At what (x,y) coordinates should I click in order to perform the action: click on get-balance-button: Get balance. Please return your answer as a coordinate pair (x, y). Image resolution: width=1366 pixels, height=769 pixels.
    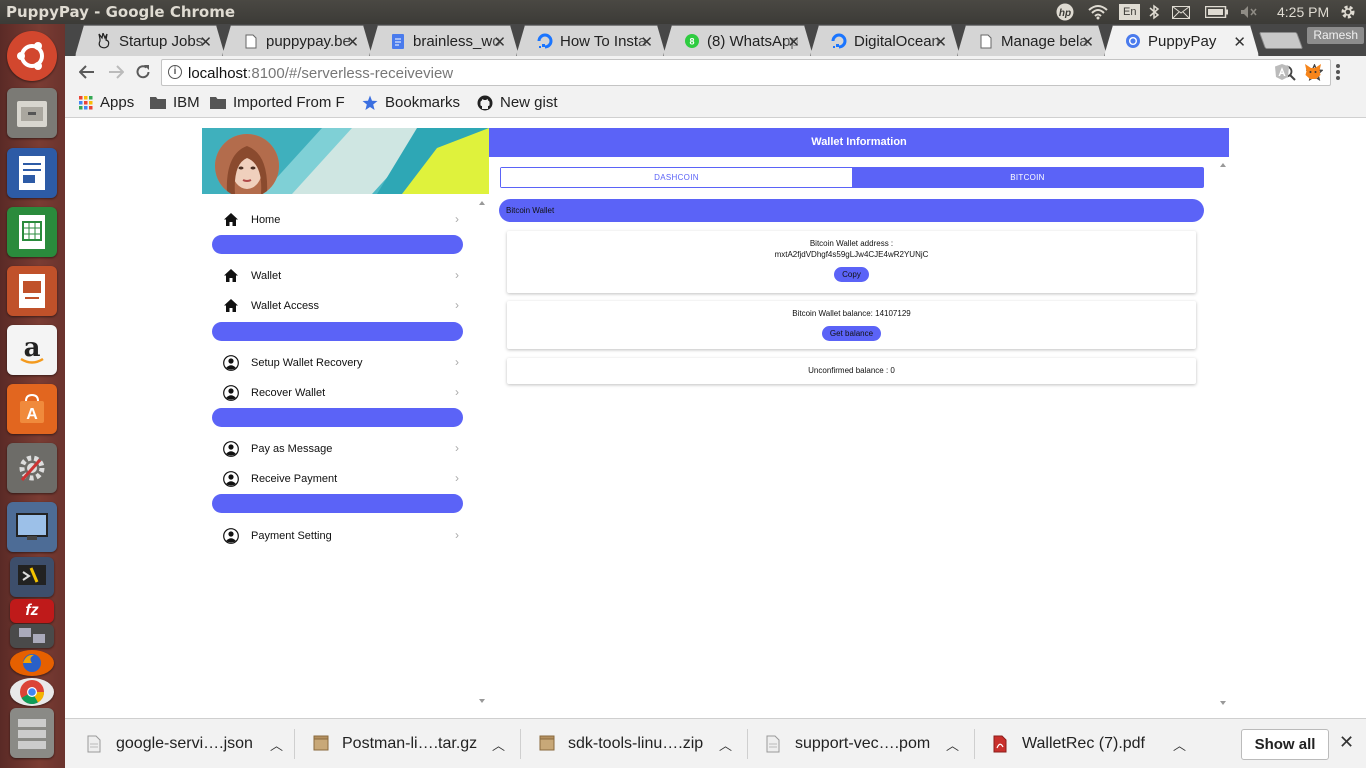
    Looking at the image, I should click on (851, 333).